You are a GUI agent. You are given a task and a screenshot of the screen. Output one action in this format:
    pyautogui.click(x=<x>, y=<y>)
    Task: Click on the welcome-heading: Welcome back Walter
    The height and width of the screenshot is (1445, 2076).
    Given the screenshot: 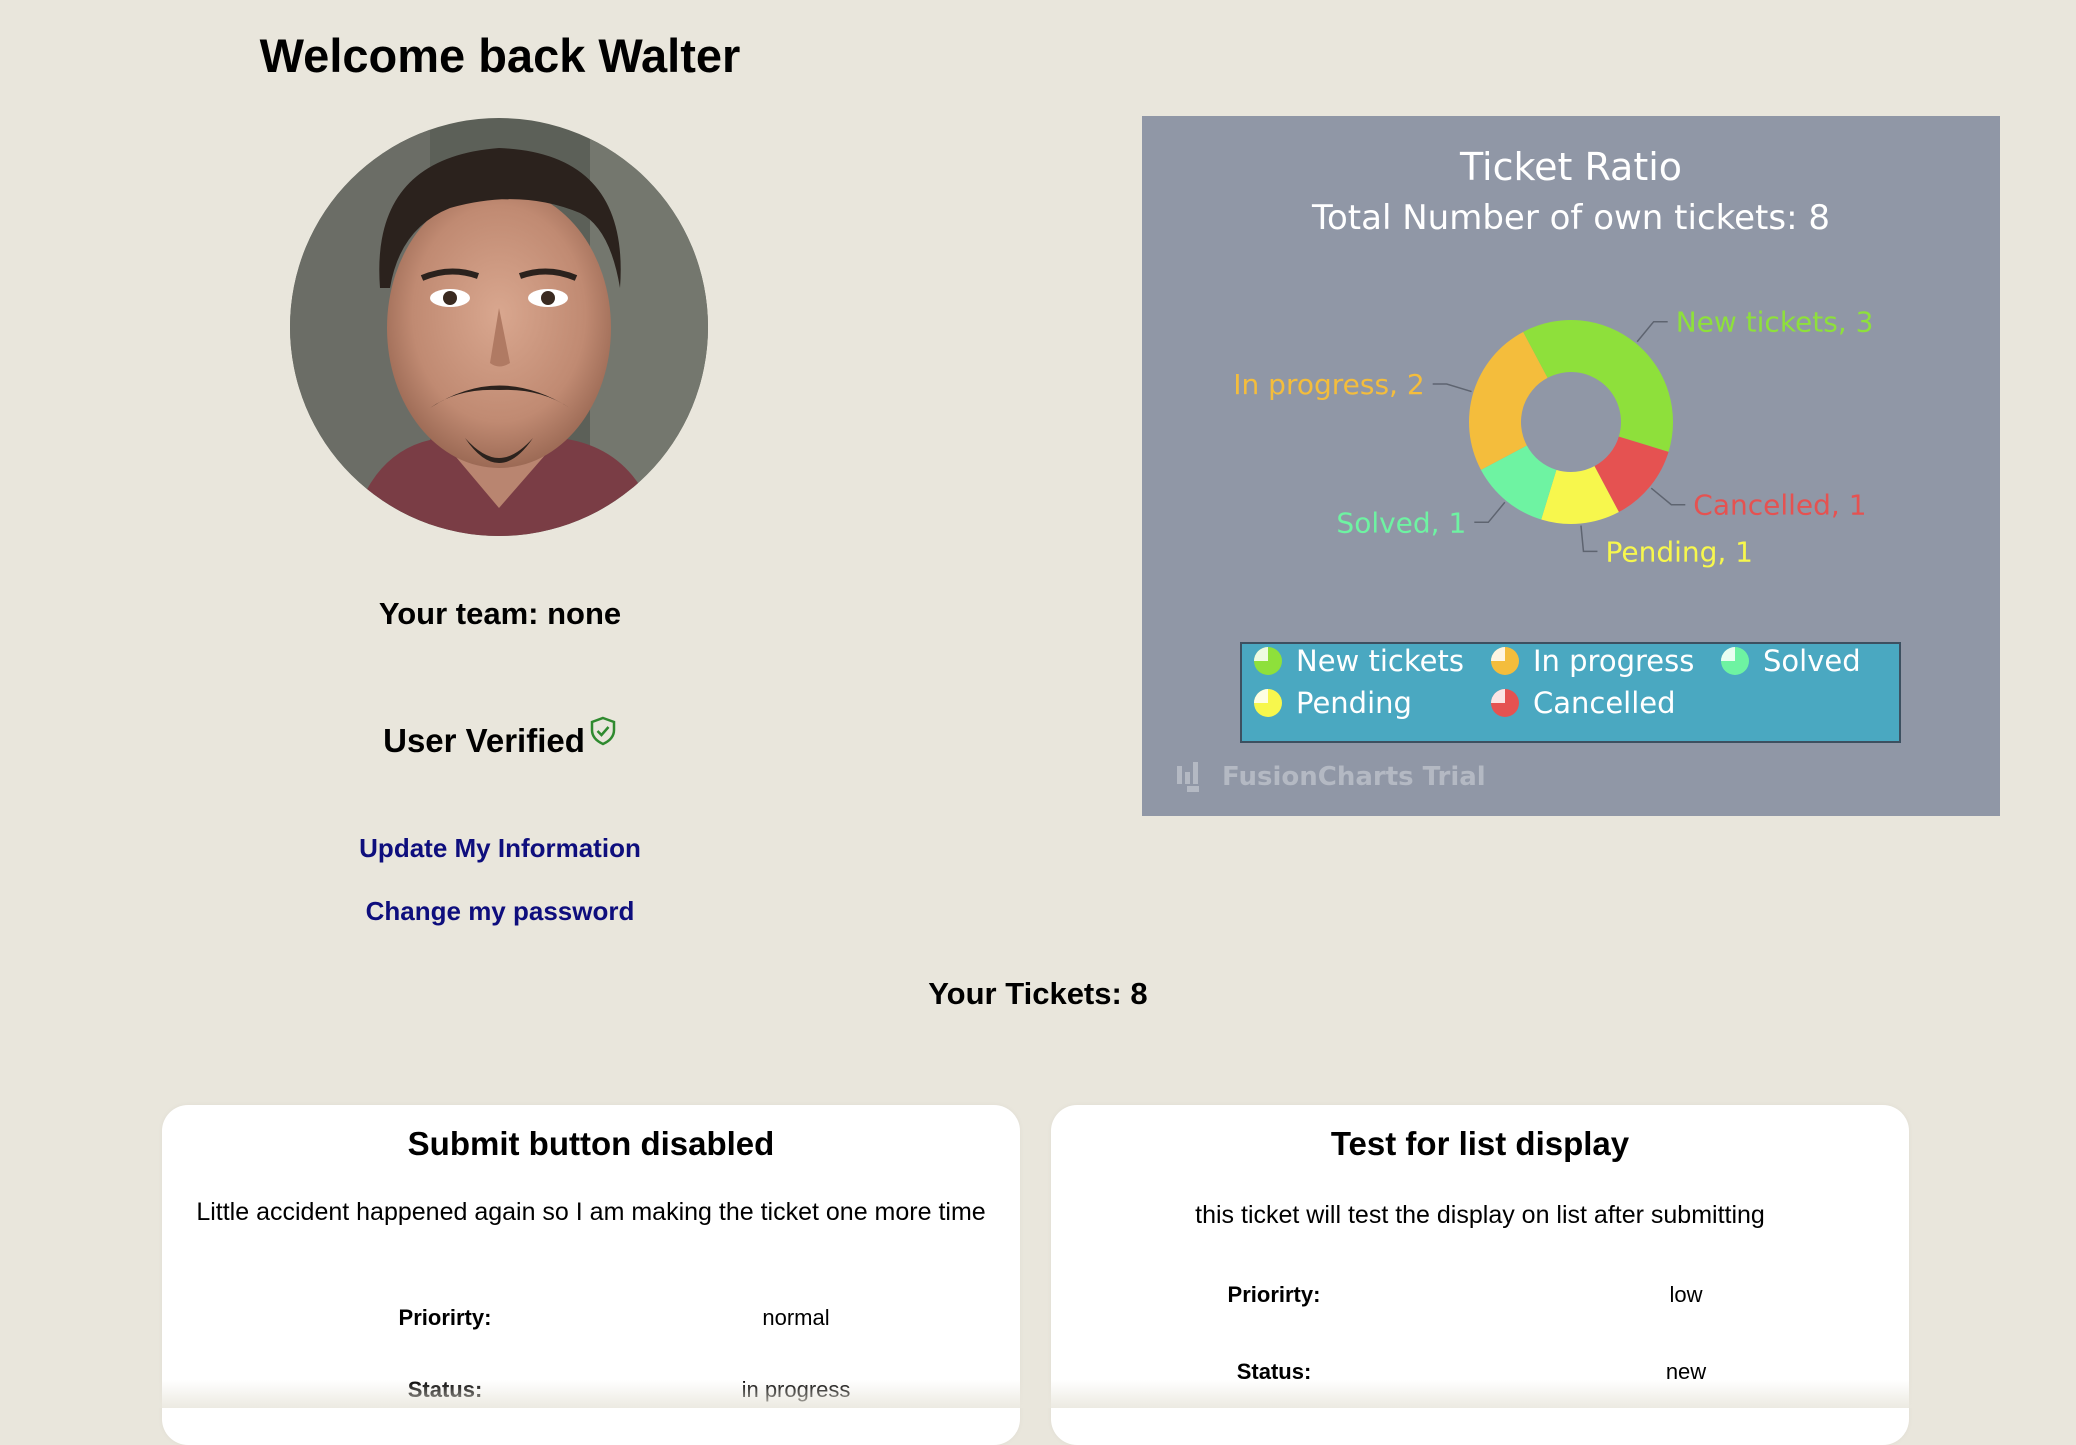 What is the action you would take?
    pyautogui.click(x=500, y=55)
    